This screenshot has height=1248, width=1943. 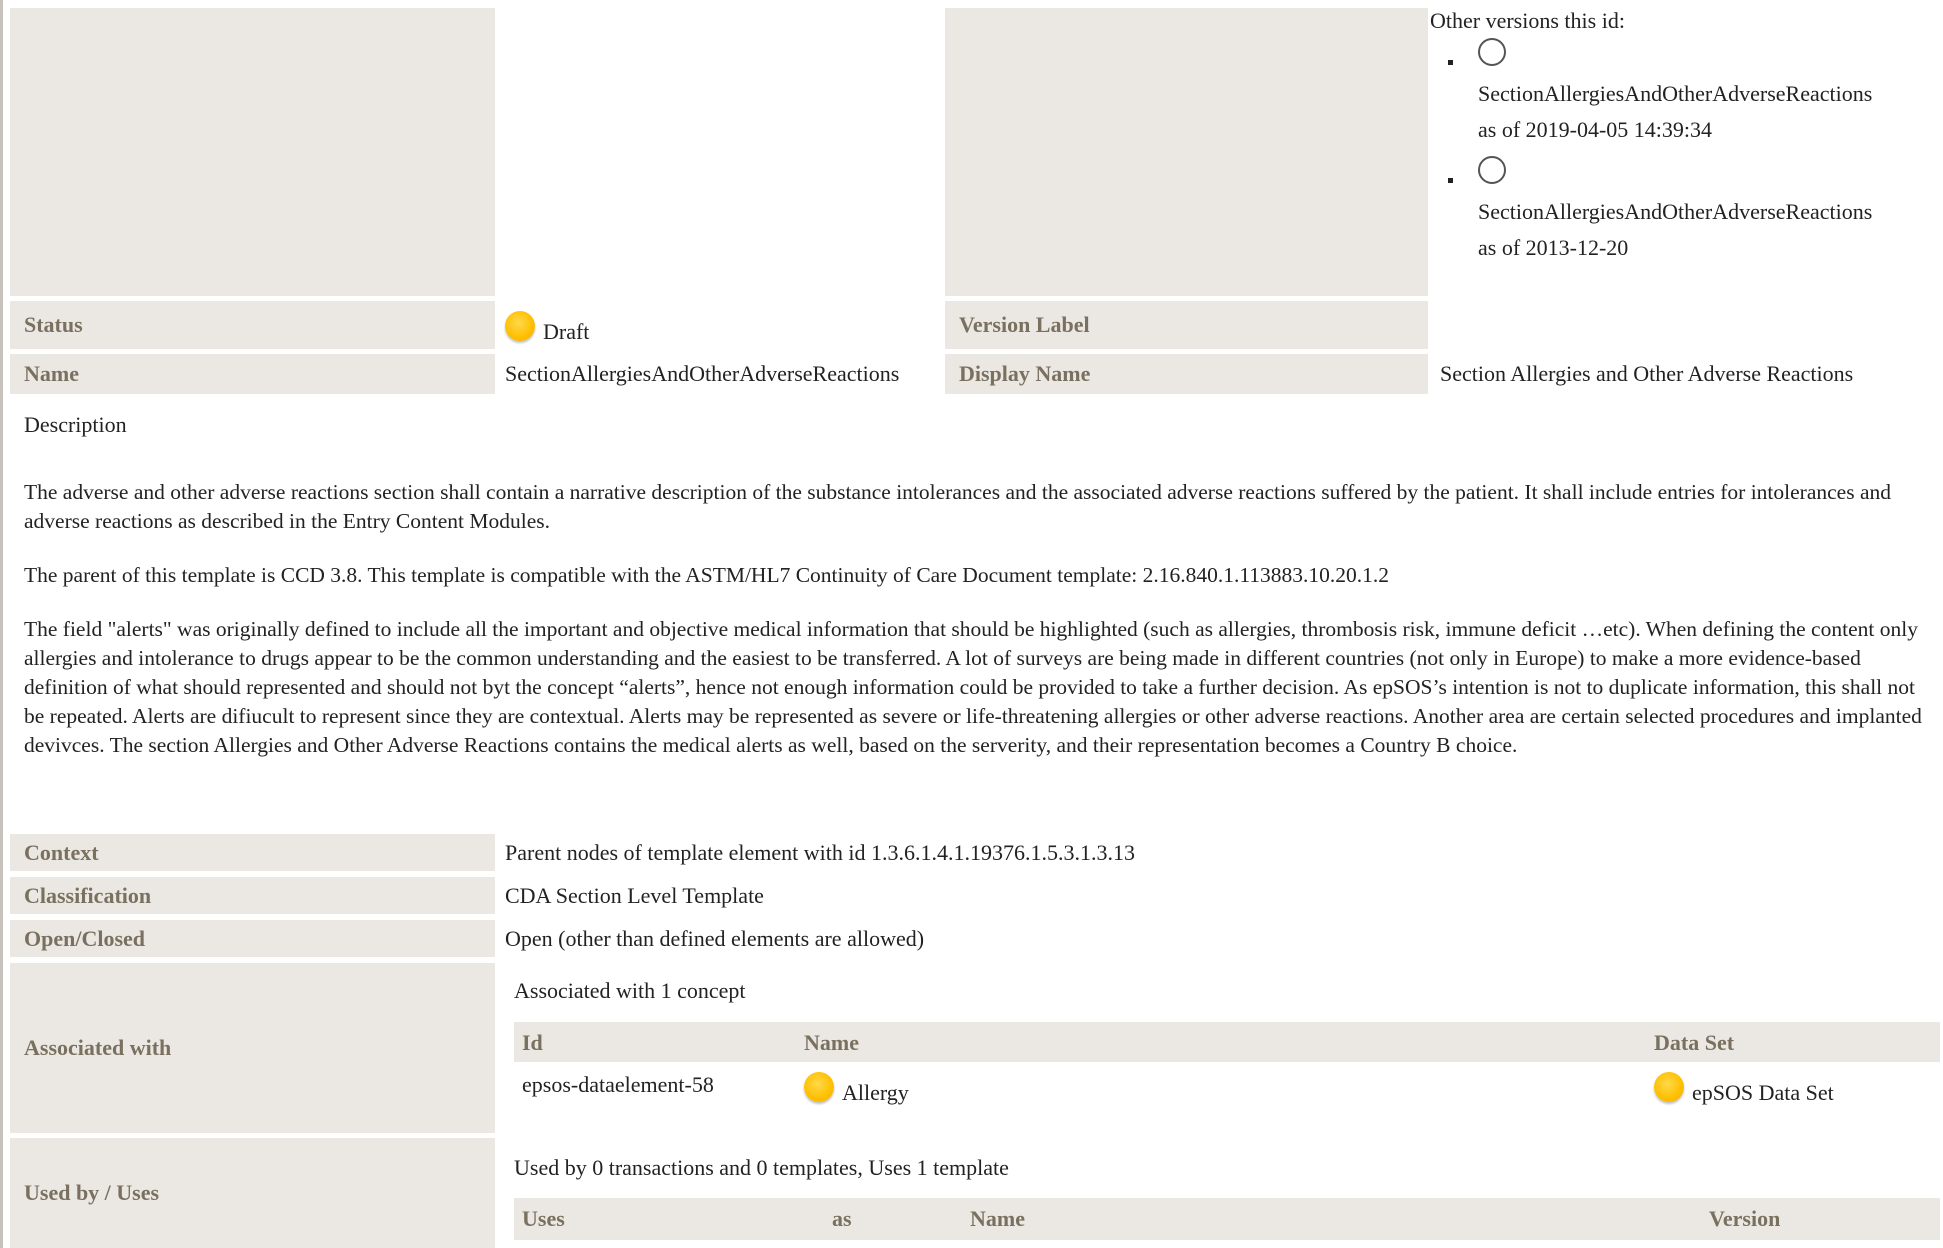 I want to click on status-label: Status, so click(x=252, y=325).